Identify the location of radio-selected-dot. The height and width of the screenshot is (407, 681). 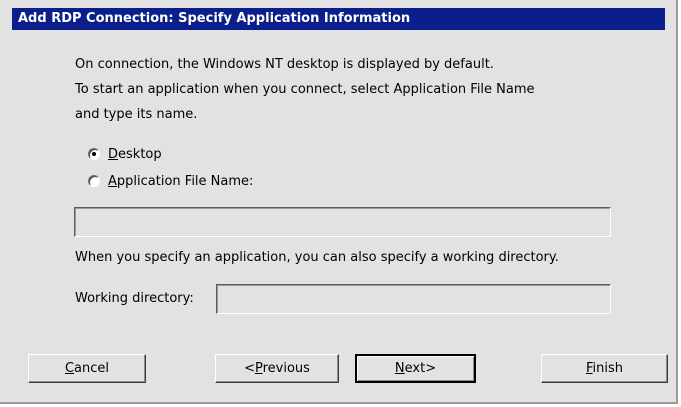
(94, 154).